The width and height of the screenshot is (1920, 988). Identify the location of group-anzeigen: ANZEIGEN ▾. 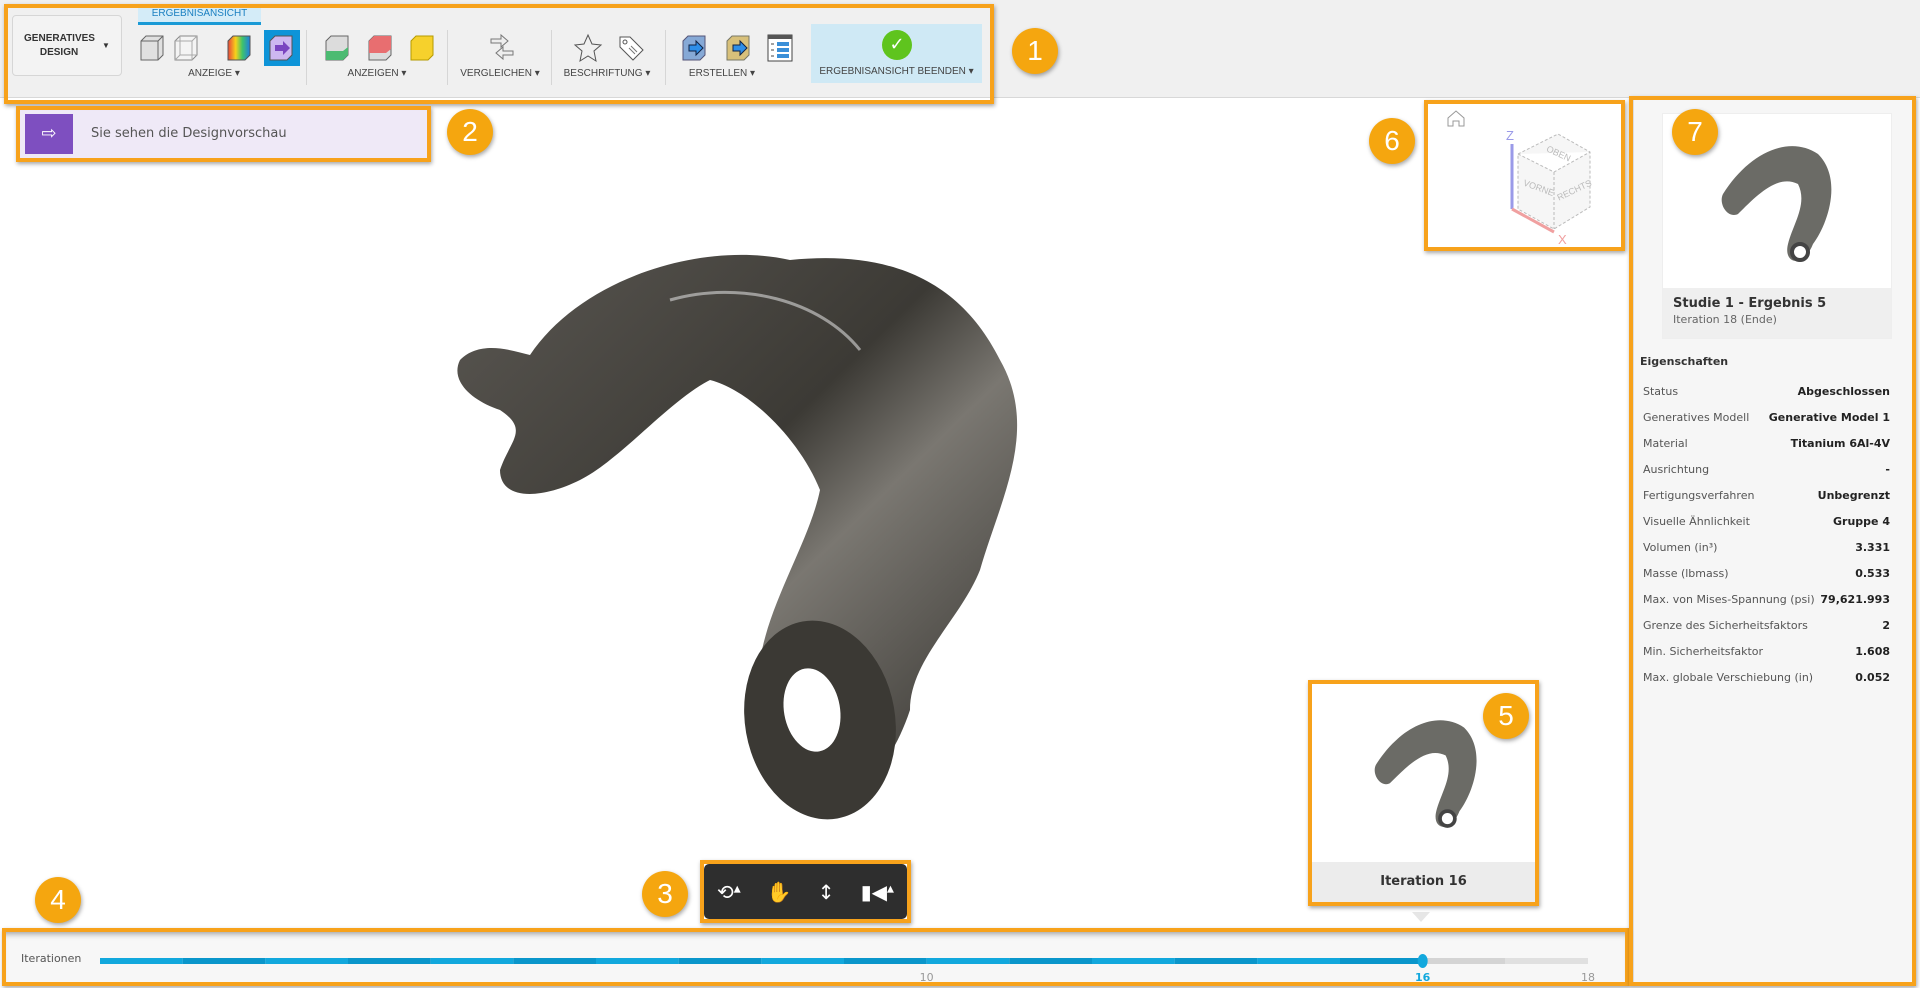
(377, 73).